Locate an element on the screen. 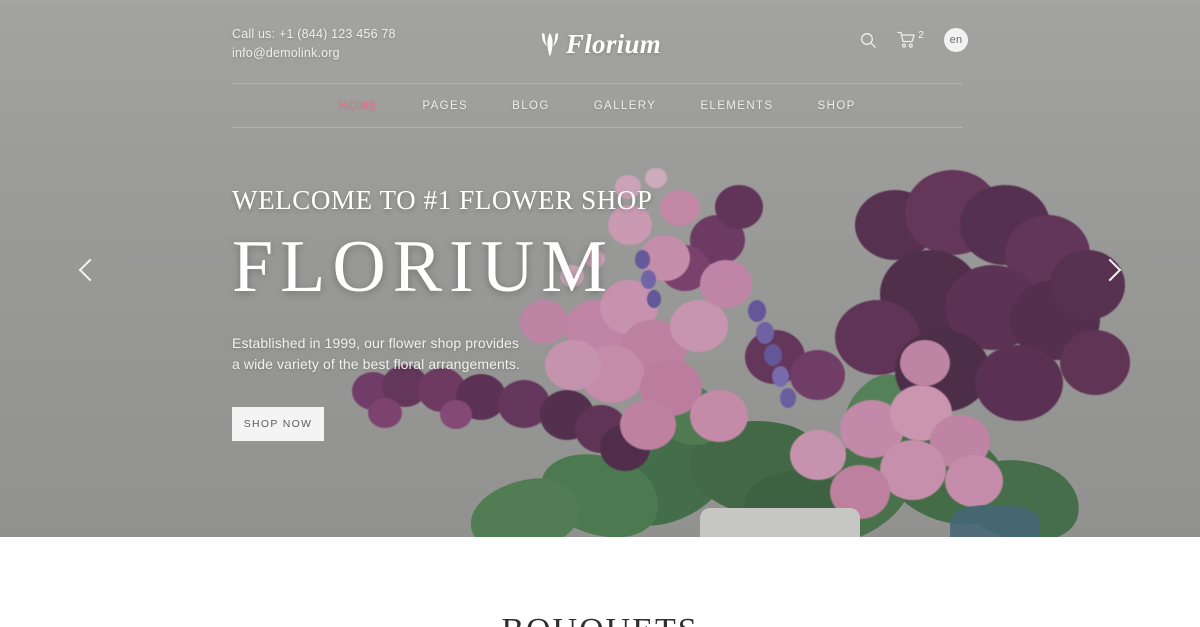 Image resolution: width=1200 pixels, height=627 pixels. search-icon is located at coordinates (868, 40).